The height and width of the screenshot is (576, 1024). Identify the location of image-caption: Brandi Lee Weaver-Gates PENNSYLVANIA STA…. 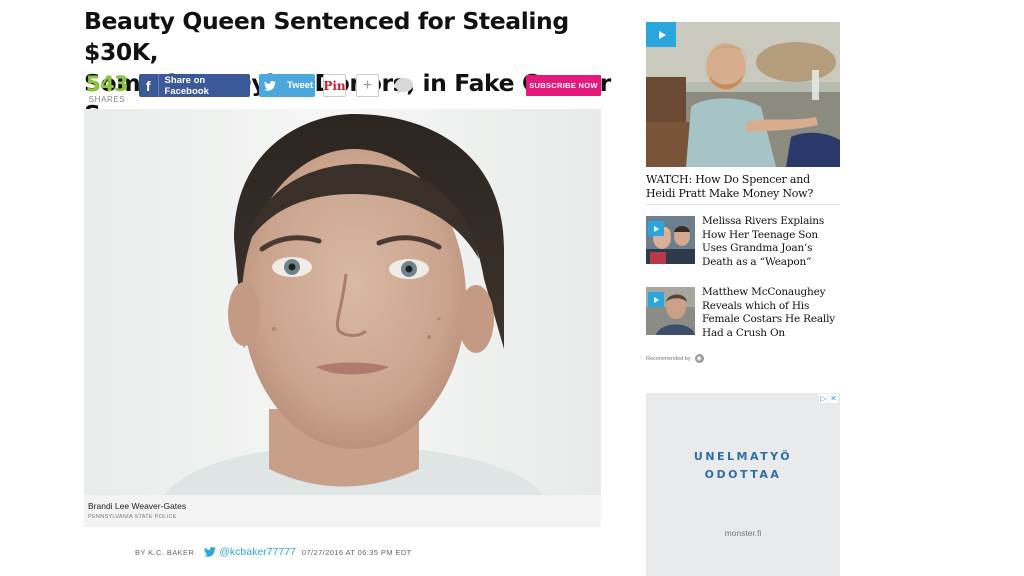
(342, 511).